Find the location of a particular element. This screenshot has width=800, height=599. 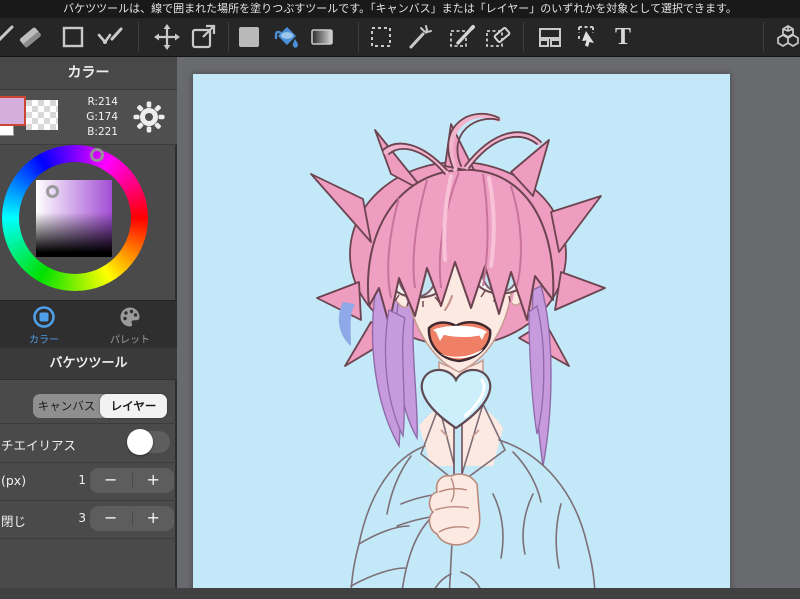

color-tab-icon is located at coordinates (44, 317).